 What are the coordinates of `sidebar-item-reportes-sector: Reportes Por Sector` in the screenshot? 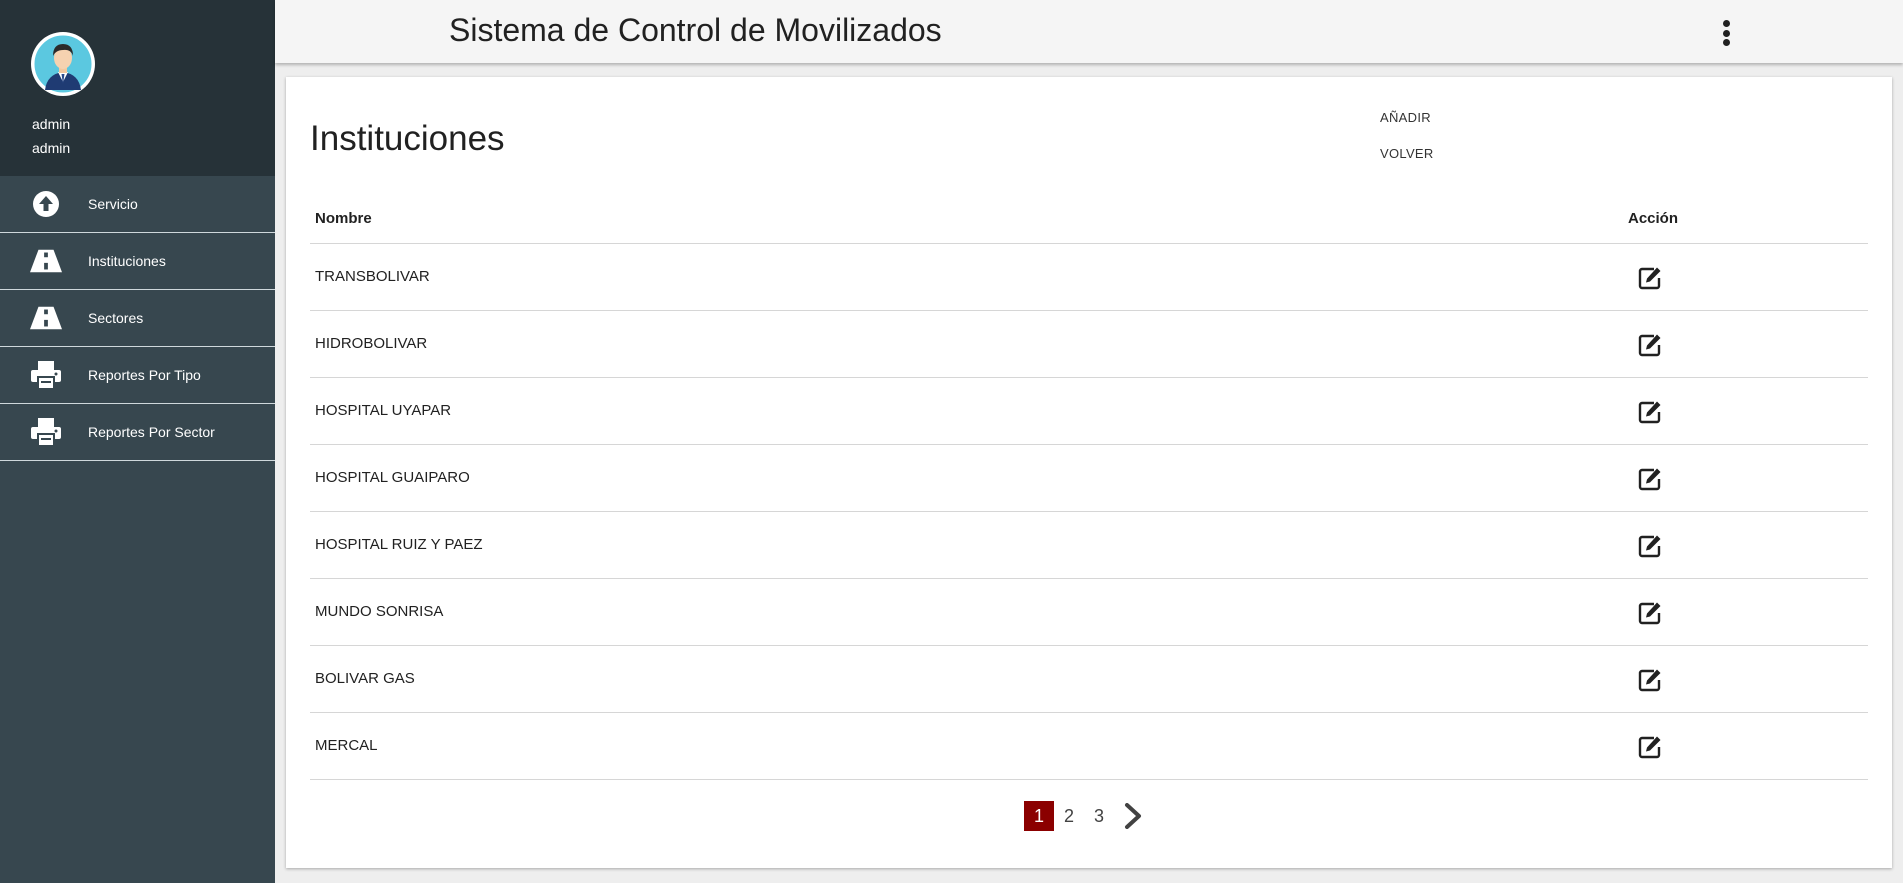 It's located at (137, 432).